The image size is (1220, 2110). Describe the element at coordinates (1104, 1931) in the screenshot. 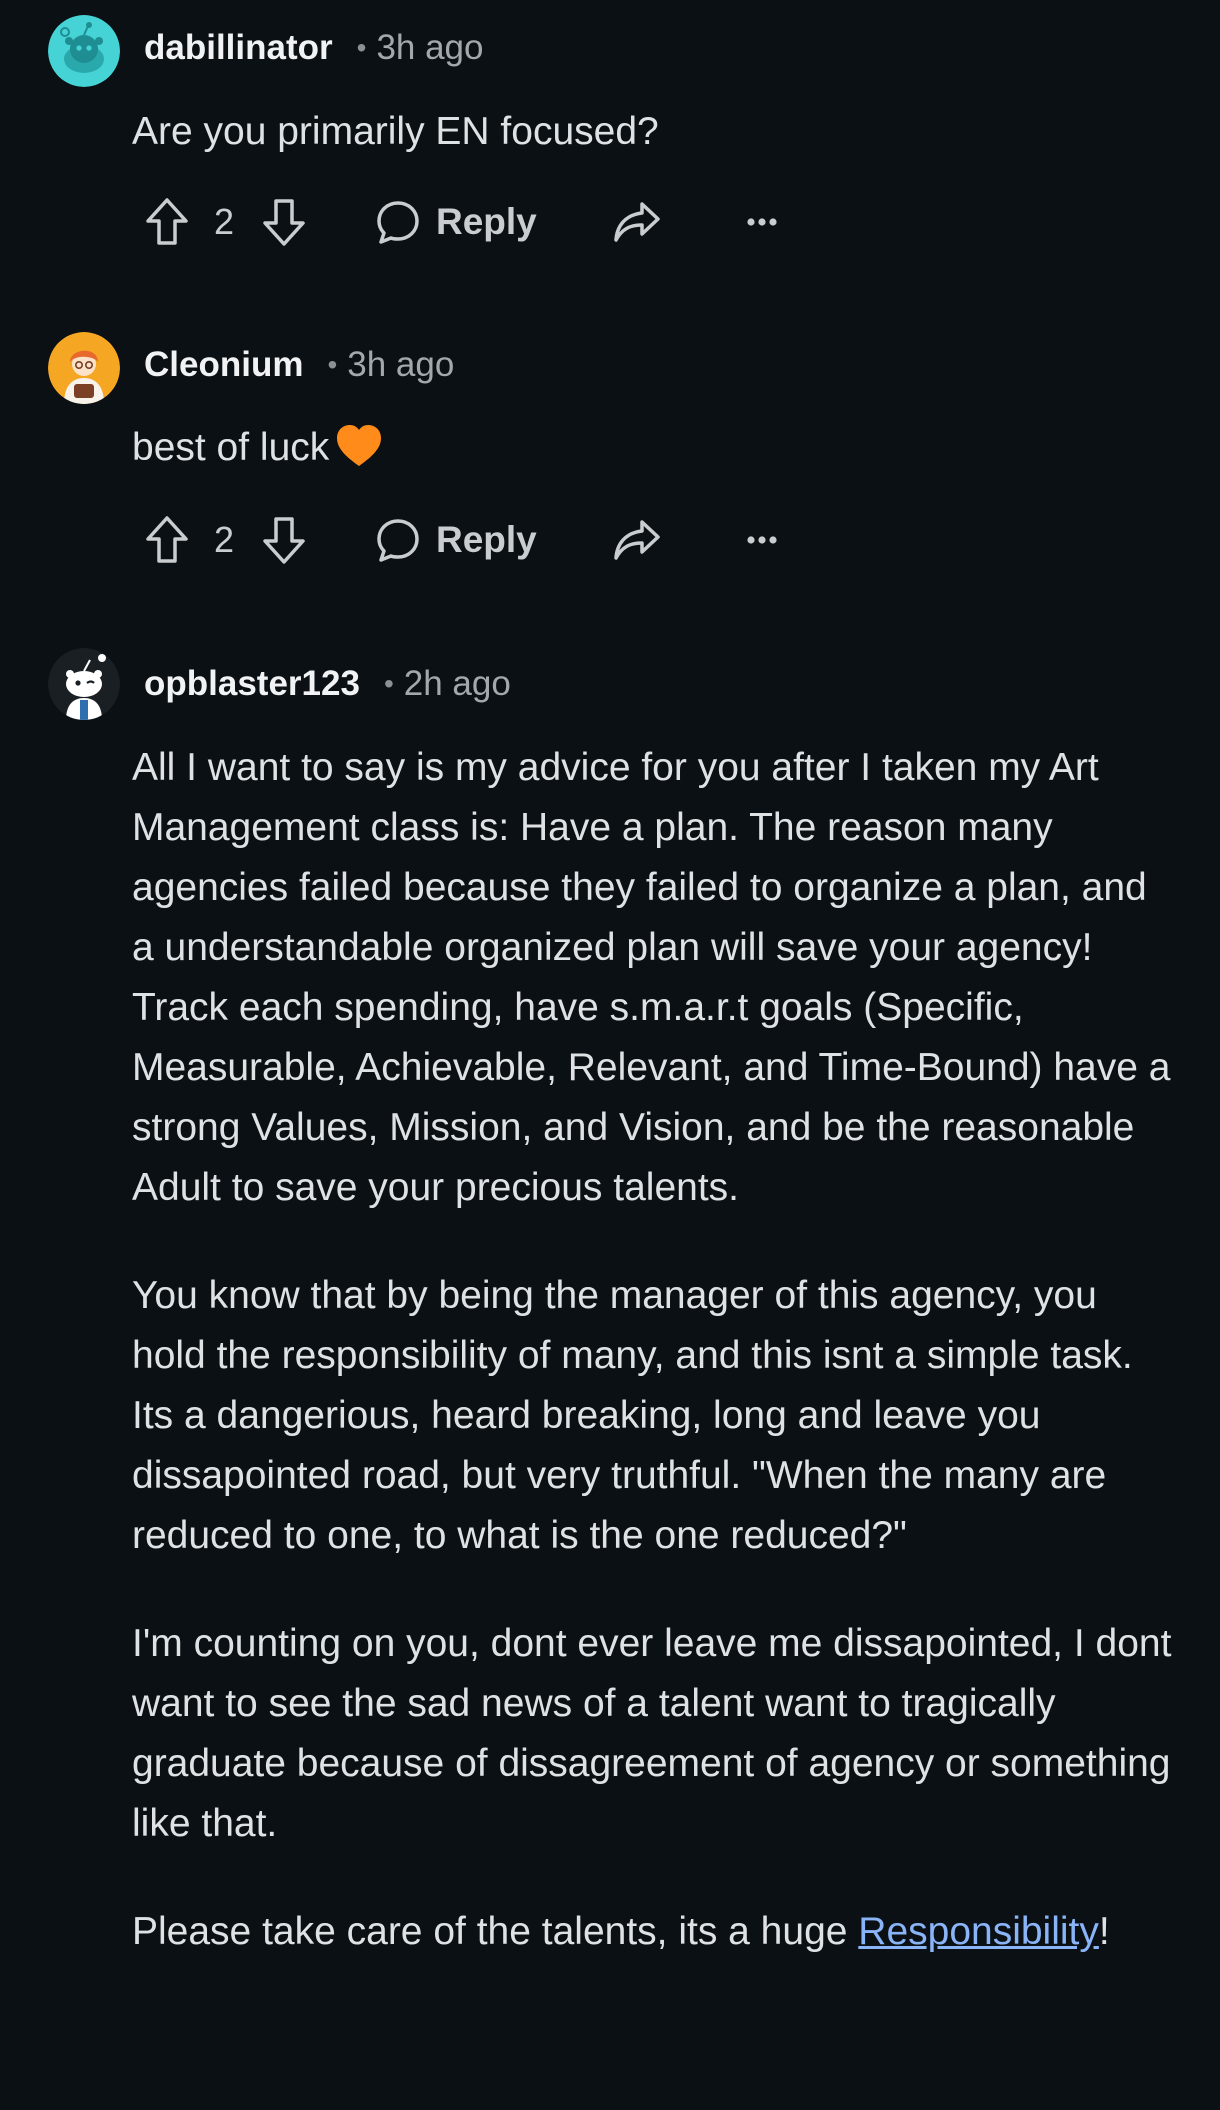

I see `paragraph-text: !` at that location.